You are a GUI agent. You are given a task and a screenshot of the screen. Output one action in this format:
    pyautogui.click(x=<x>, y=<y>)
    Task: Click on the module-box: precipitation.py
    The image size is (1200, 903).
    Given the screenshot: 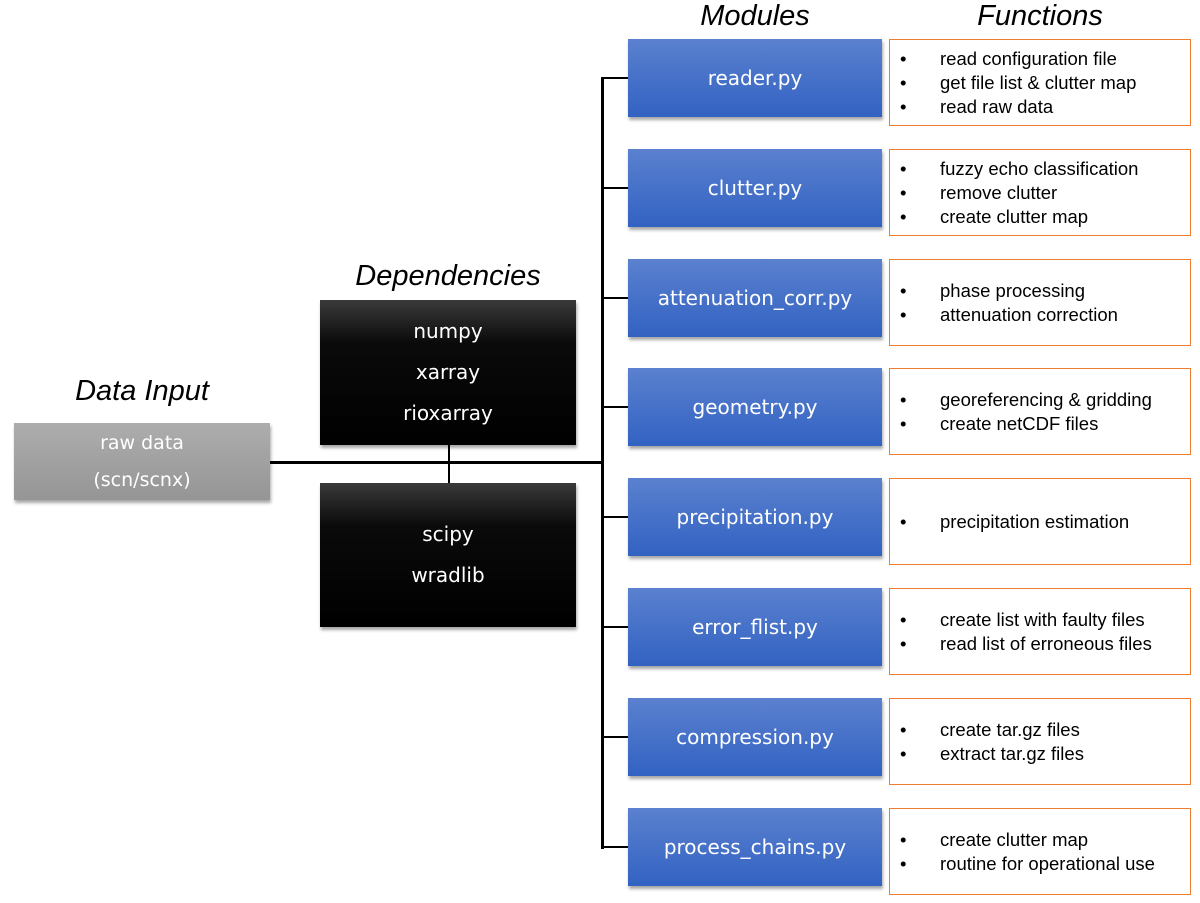 What is the action you would take?
    pyautogui.click(x=755, y=517)
    